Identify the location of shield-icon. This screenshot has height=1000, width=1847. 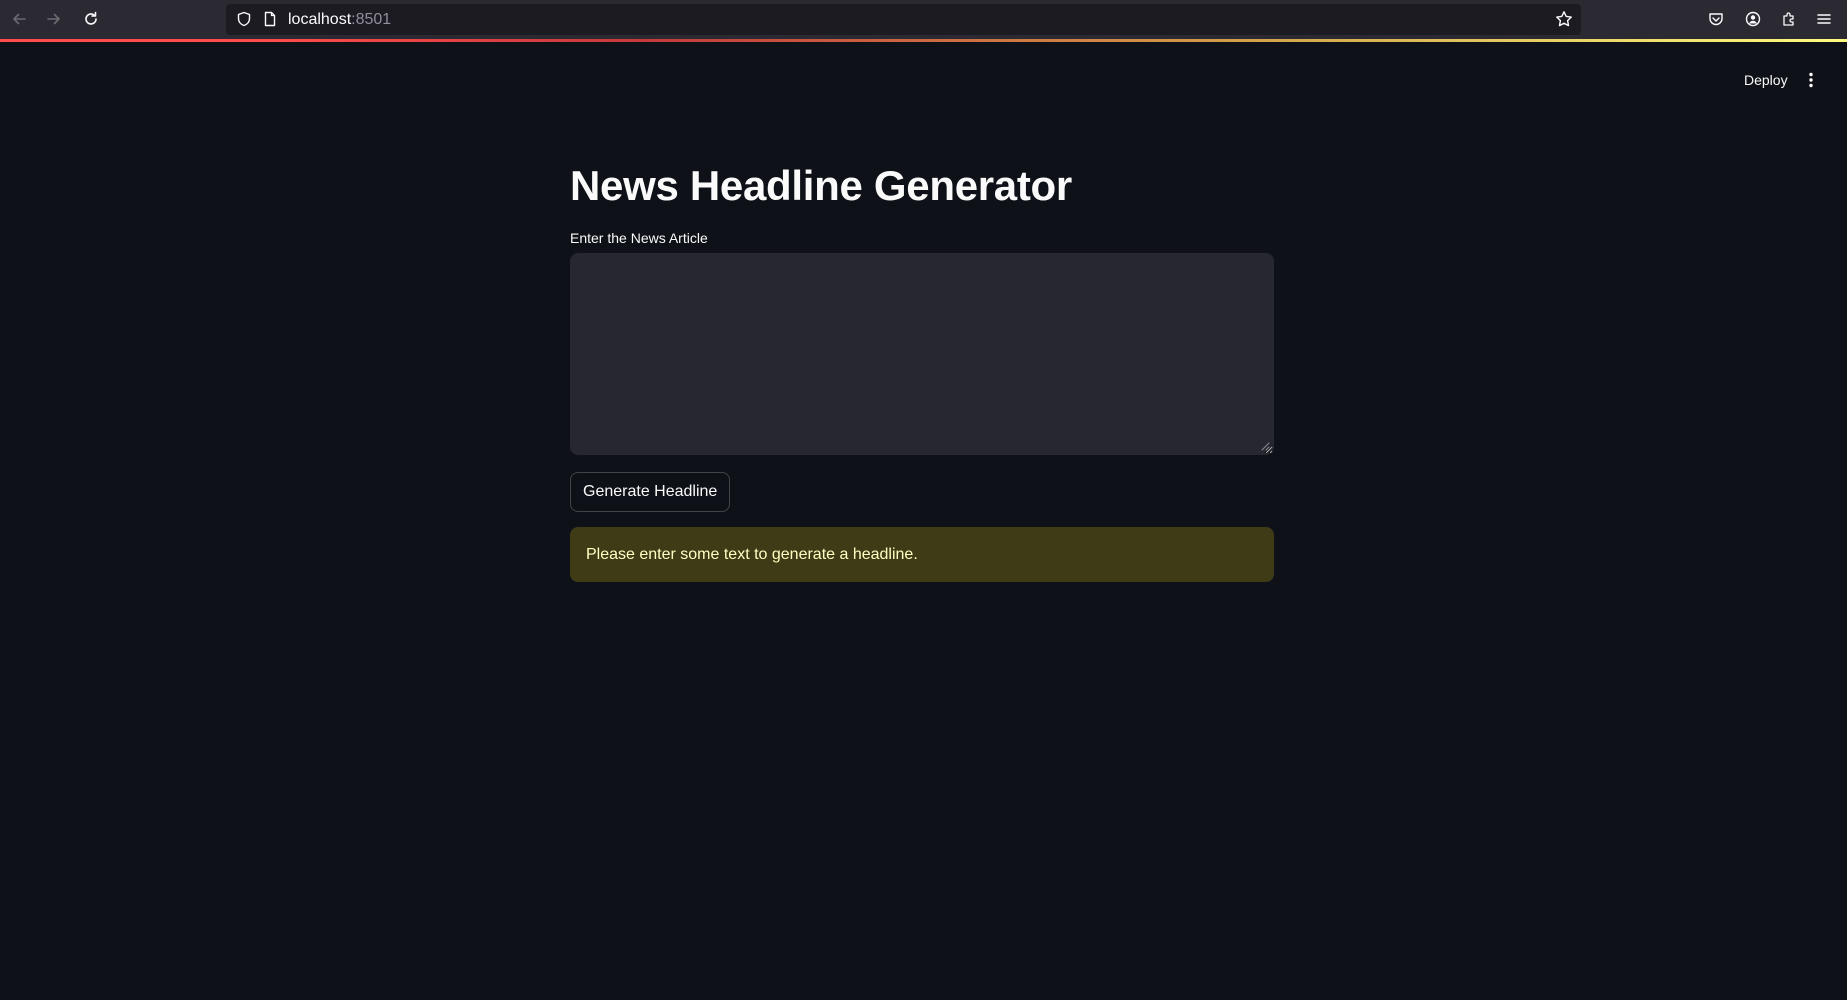
(244, 21).